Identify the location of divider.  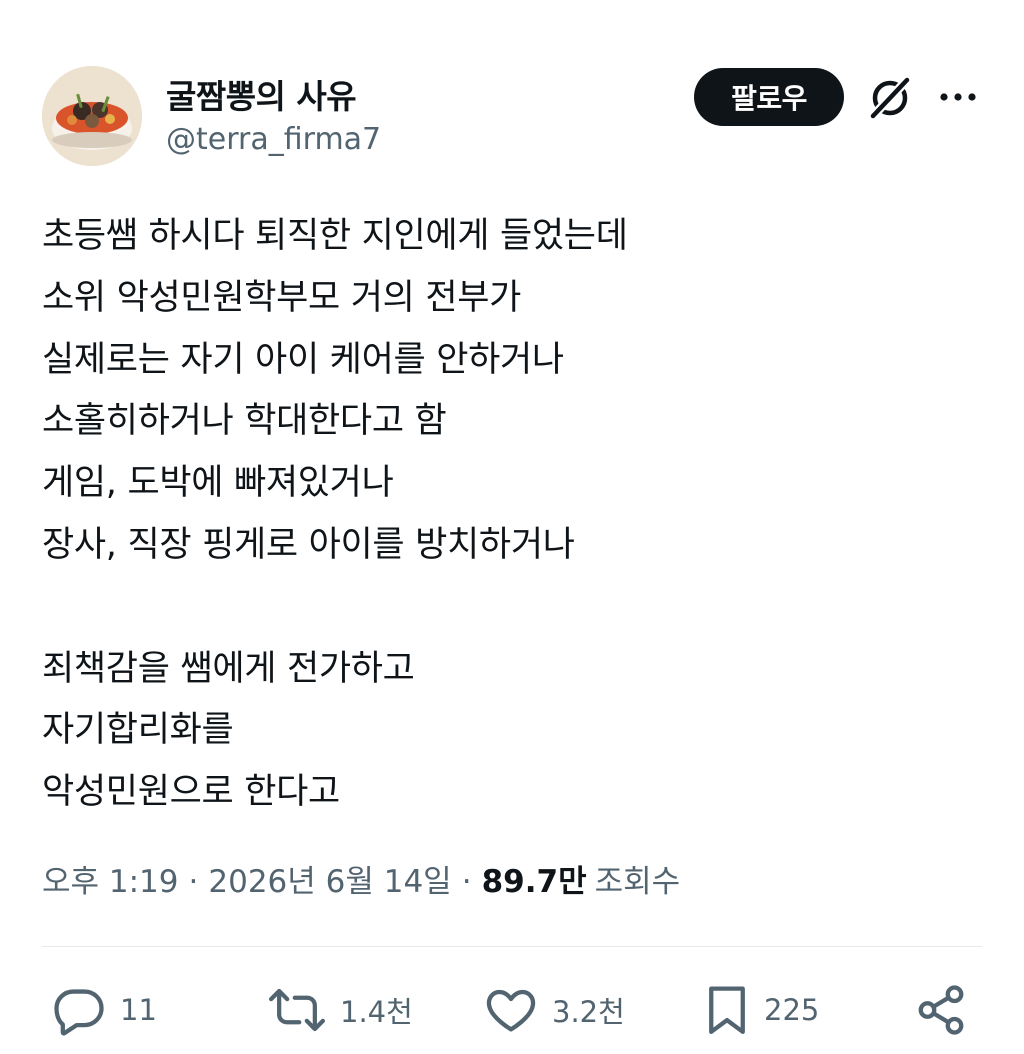
(512, 946).